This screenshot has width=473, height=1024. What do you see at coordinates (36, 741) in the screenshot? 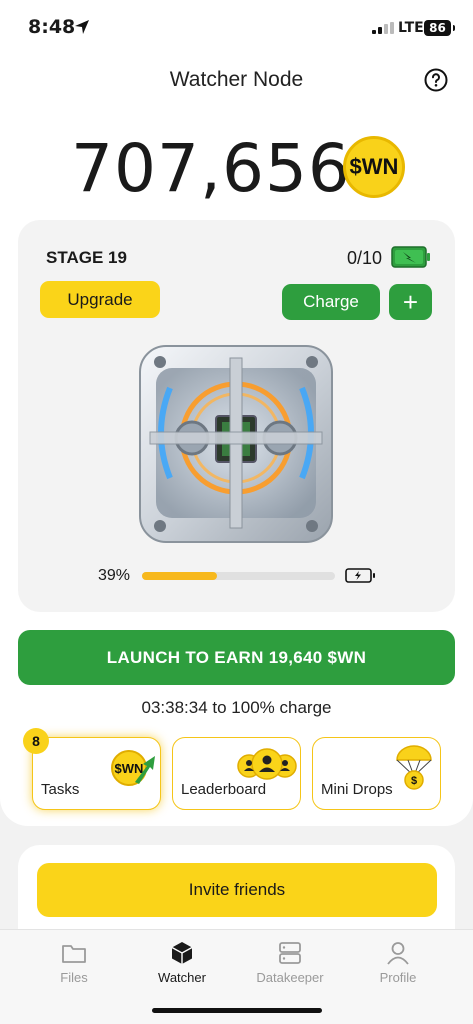
I see `tasks-badge: 8` at bounding box center [36, 741].